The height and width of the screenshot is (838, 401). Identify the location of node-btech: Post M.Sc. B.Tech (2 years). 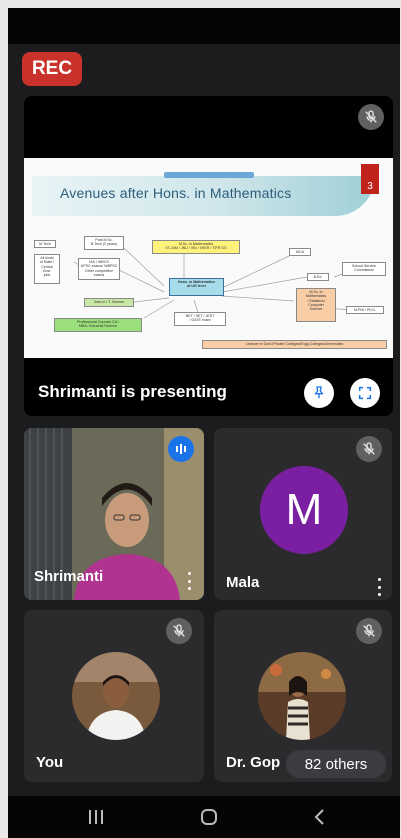
(104, 243).